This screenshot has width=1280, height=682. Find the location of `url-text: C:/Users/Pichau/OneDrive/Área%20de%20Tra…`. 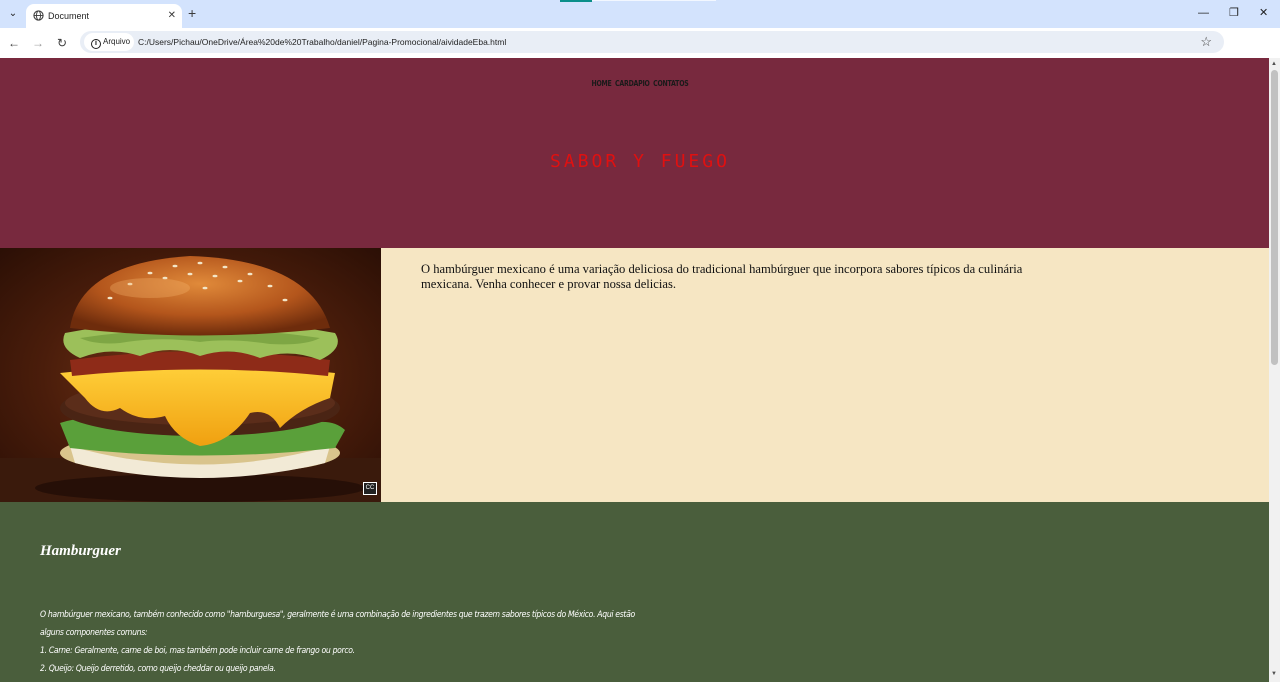

url-text: C:/Users/Pichau/OneDrive/Área%20de%20Tra… is located at coordinates (322, 42).